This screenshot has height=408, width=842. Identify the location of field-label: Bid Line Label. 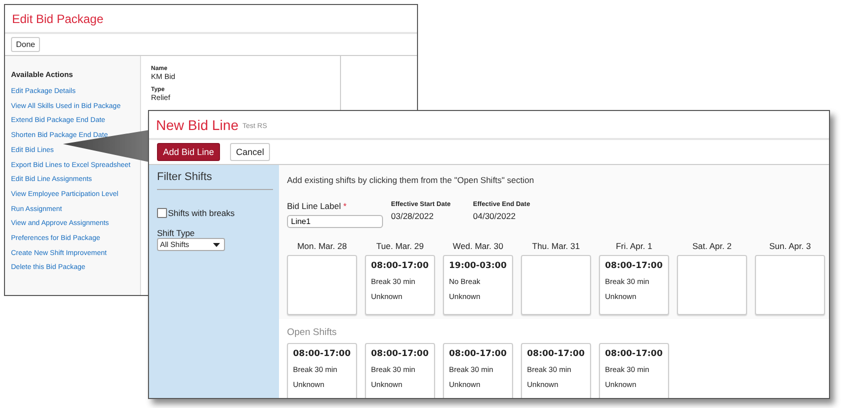
(314, 206).